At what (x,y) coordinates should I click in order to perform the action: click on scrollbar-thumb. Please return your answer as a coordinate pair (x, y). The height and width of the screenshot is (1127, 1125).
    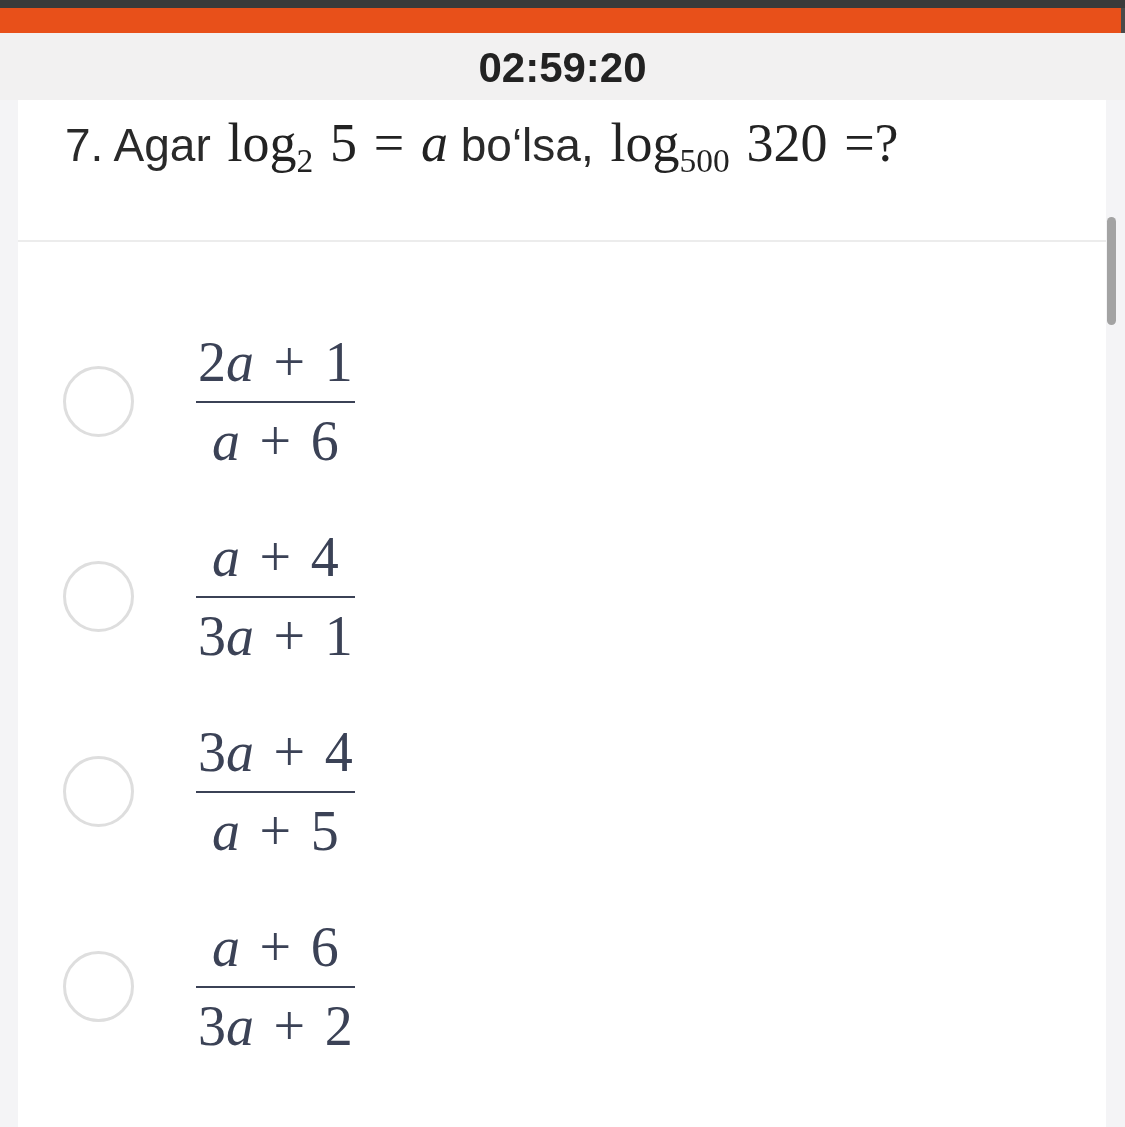
    Looking at the image, I should click on (1111, 271).